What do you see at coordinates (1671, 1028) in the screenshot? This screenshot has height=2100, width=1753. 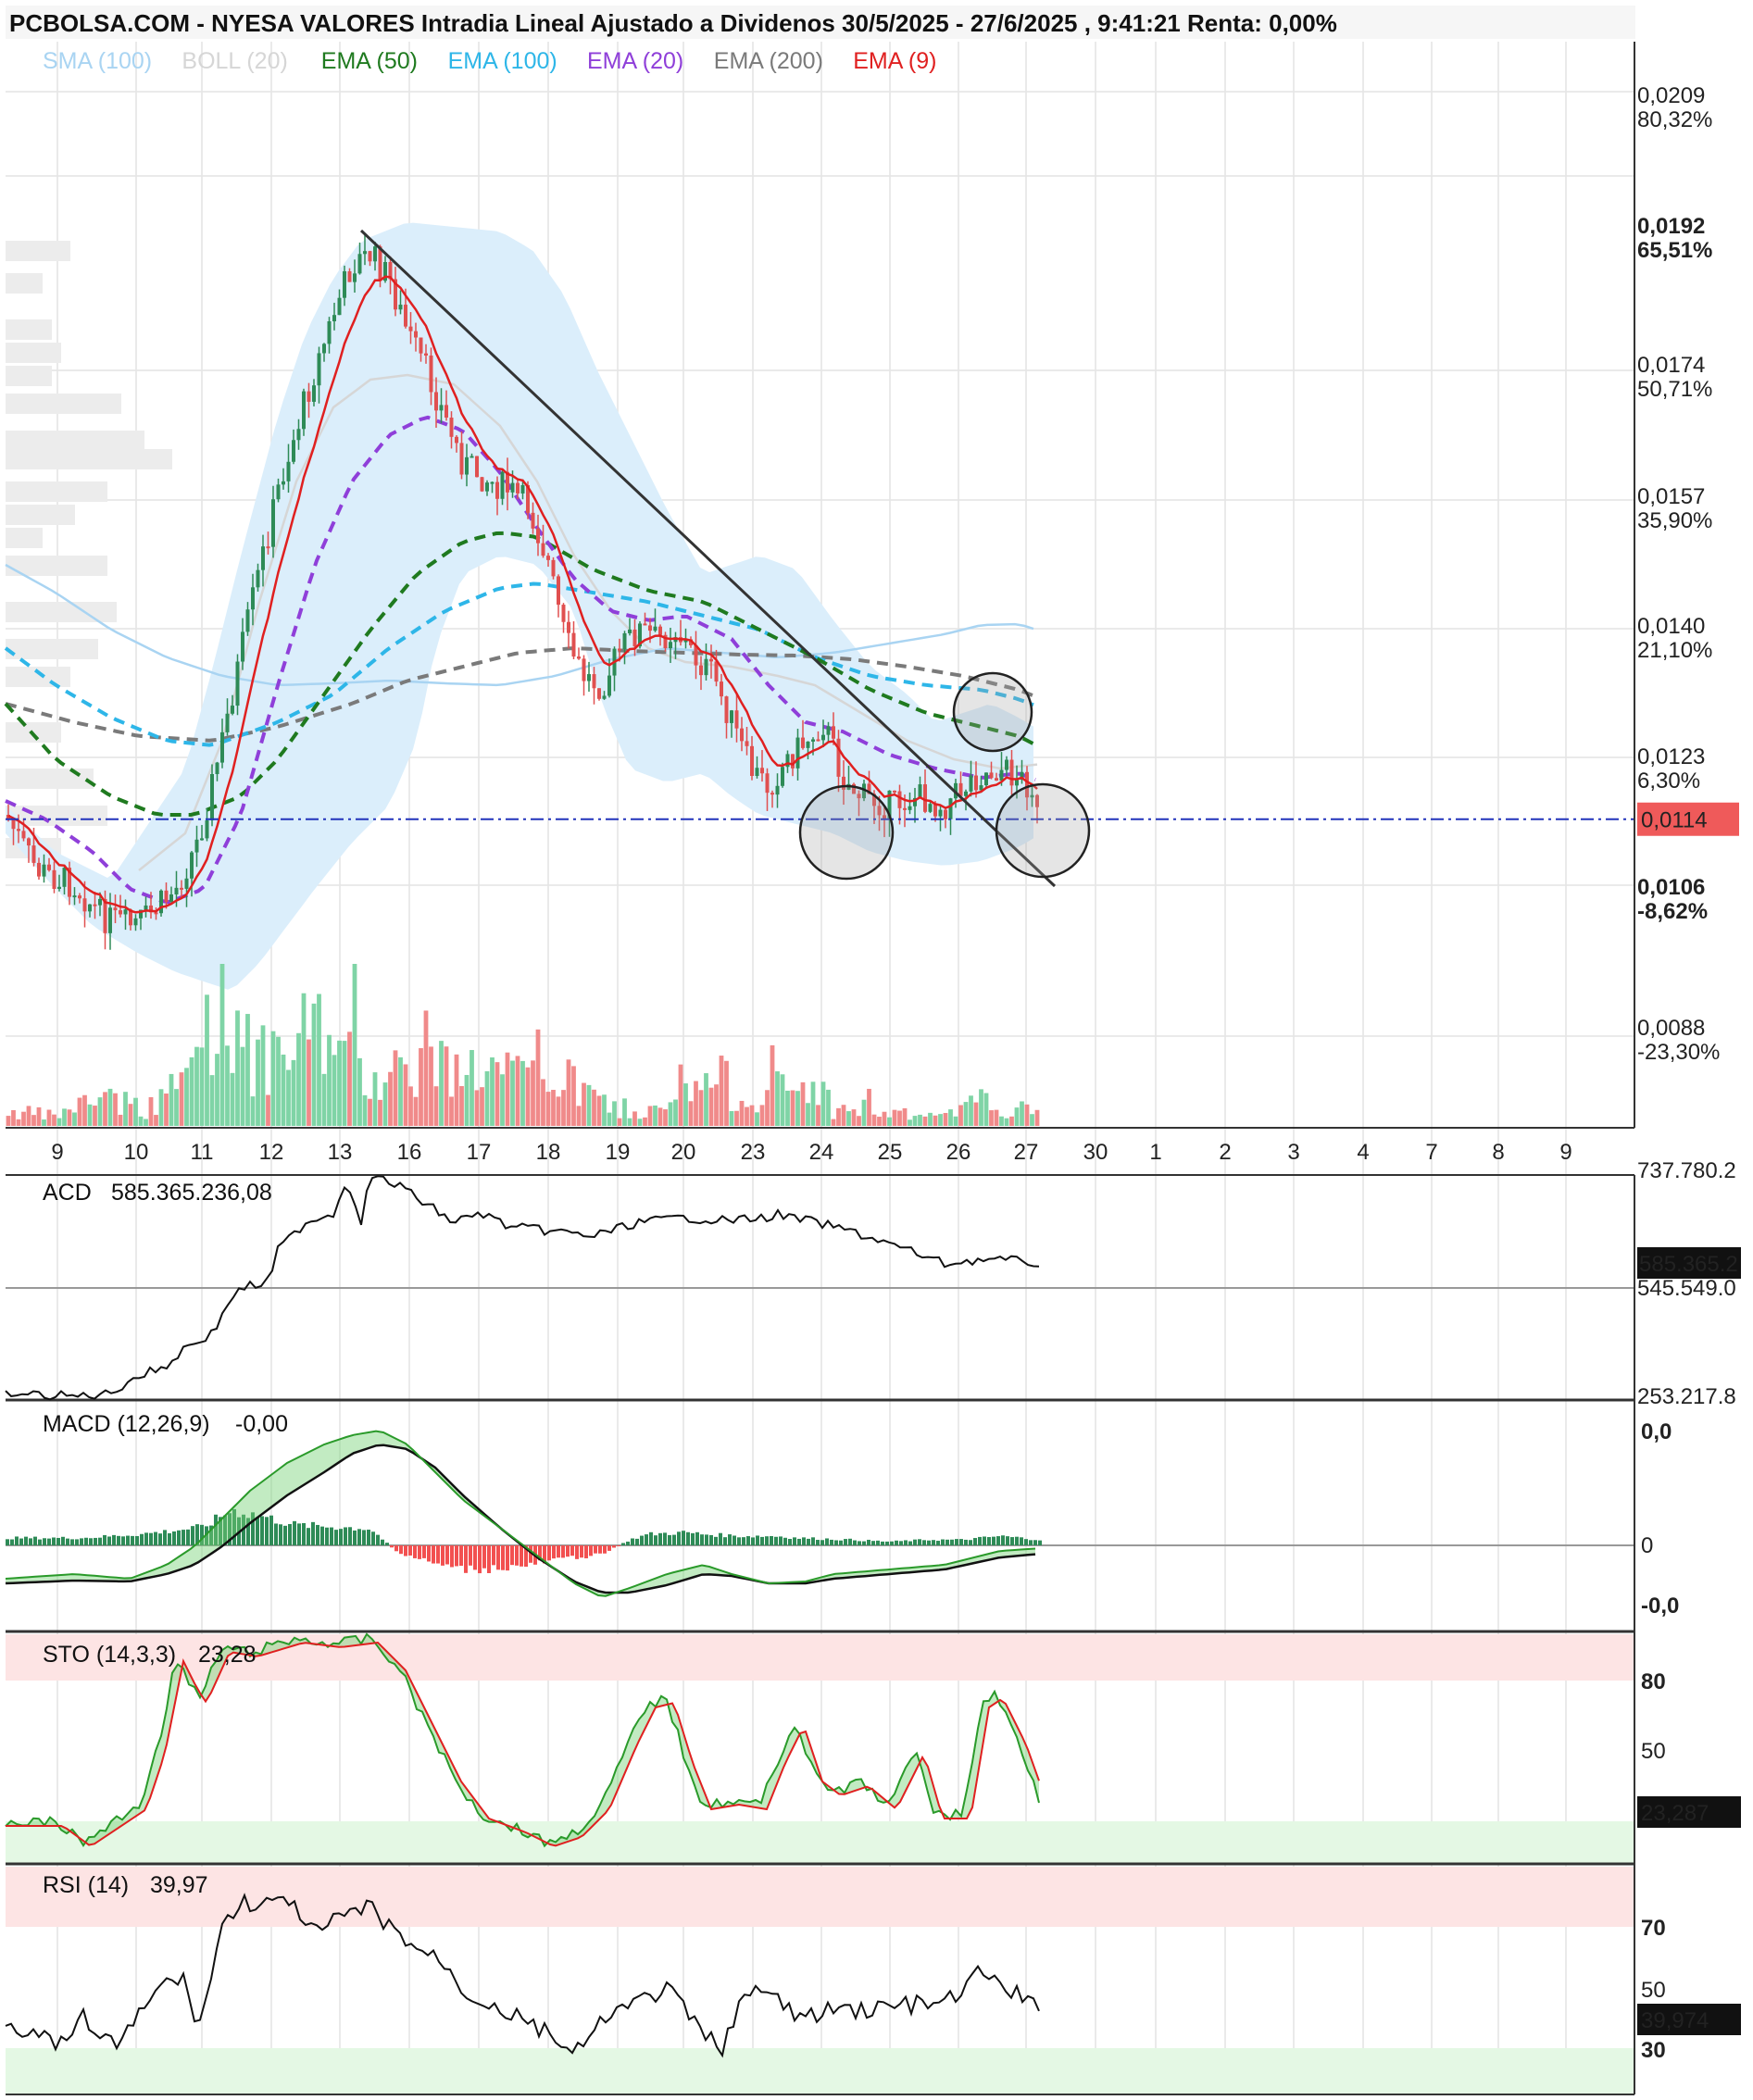 I see `price-tick-7: 0,0088` at bounding box center [1671, 1028].